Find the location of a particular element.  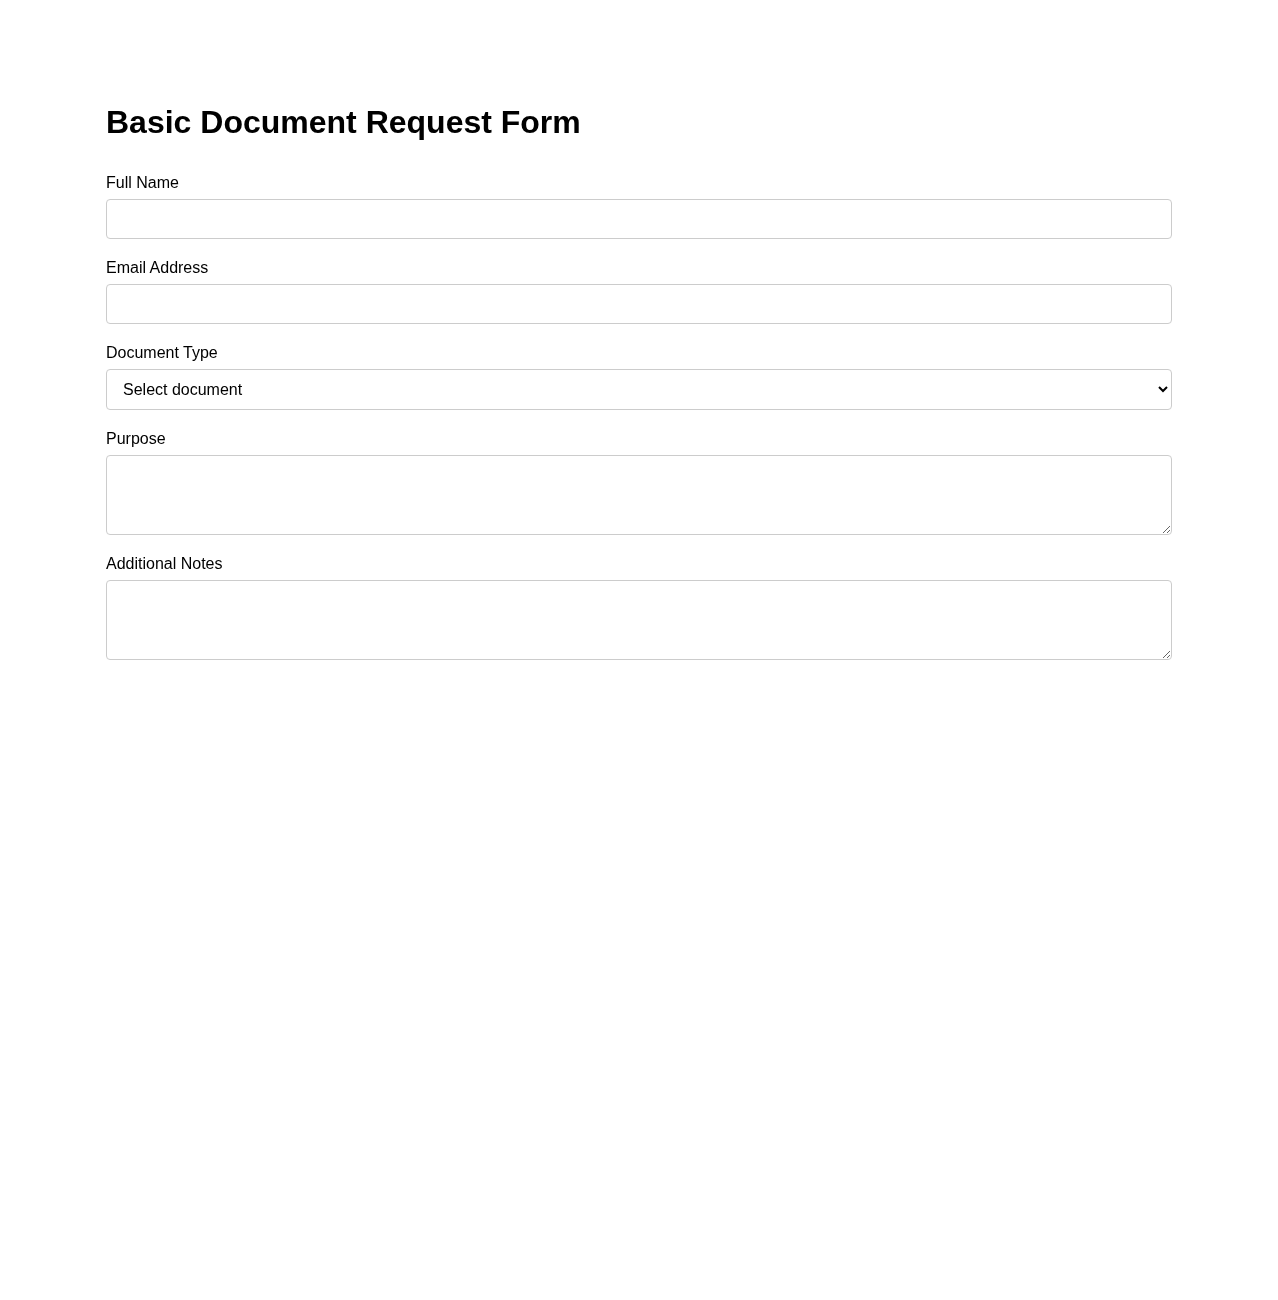

field-label: Additional Notes is located at coordinates (164, 564).